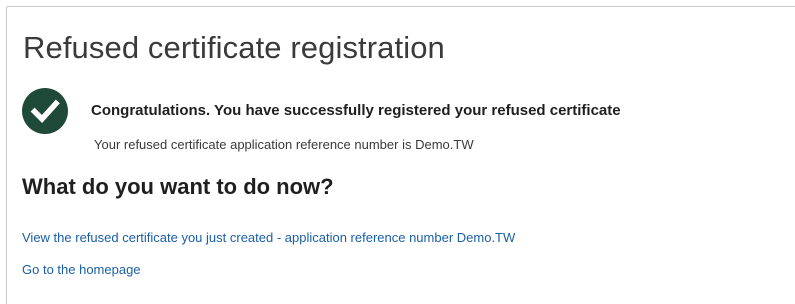  I want to click on homepage-link: Go to the homepage, so click(81, 269).